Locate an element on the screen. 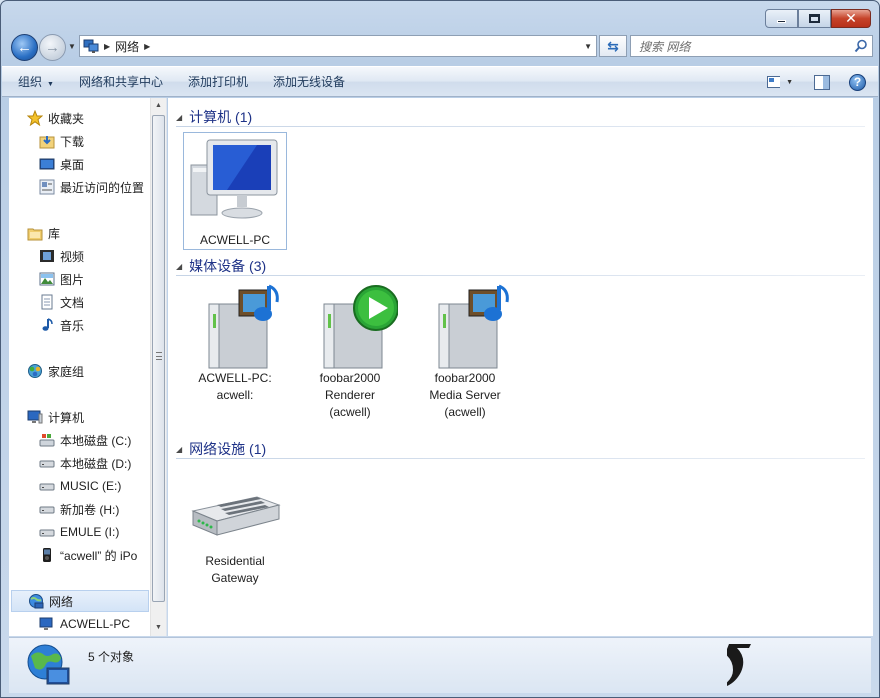 This screenshot has width=880, height=698. address-bar: ▶ 网络 ▶ ▼ is located at coordinates (338, 46).